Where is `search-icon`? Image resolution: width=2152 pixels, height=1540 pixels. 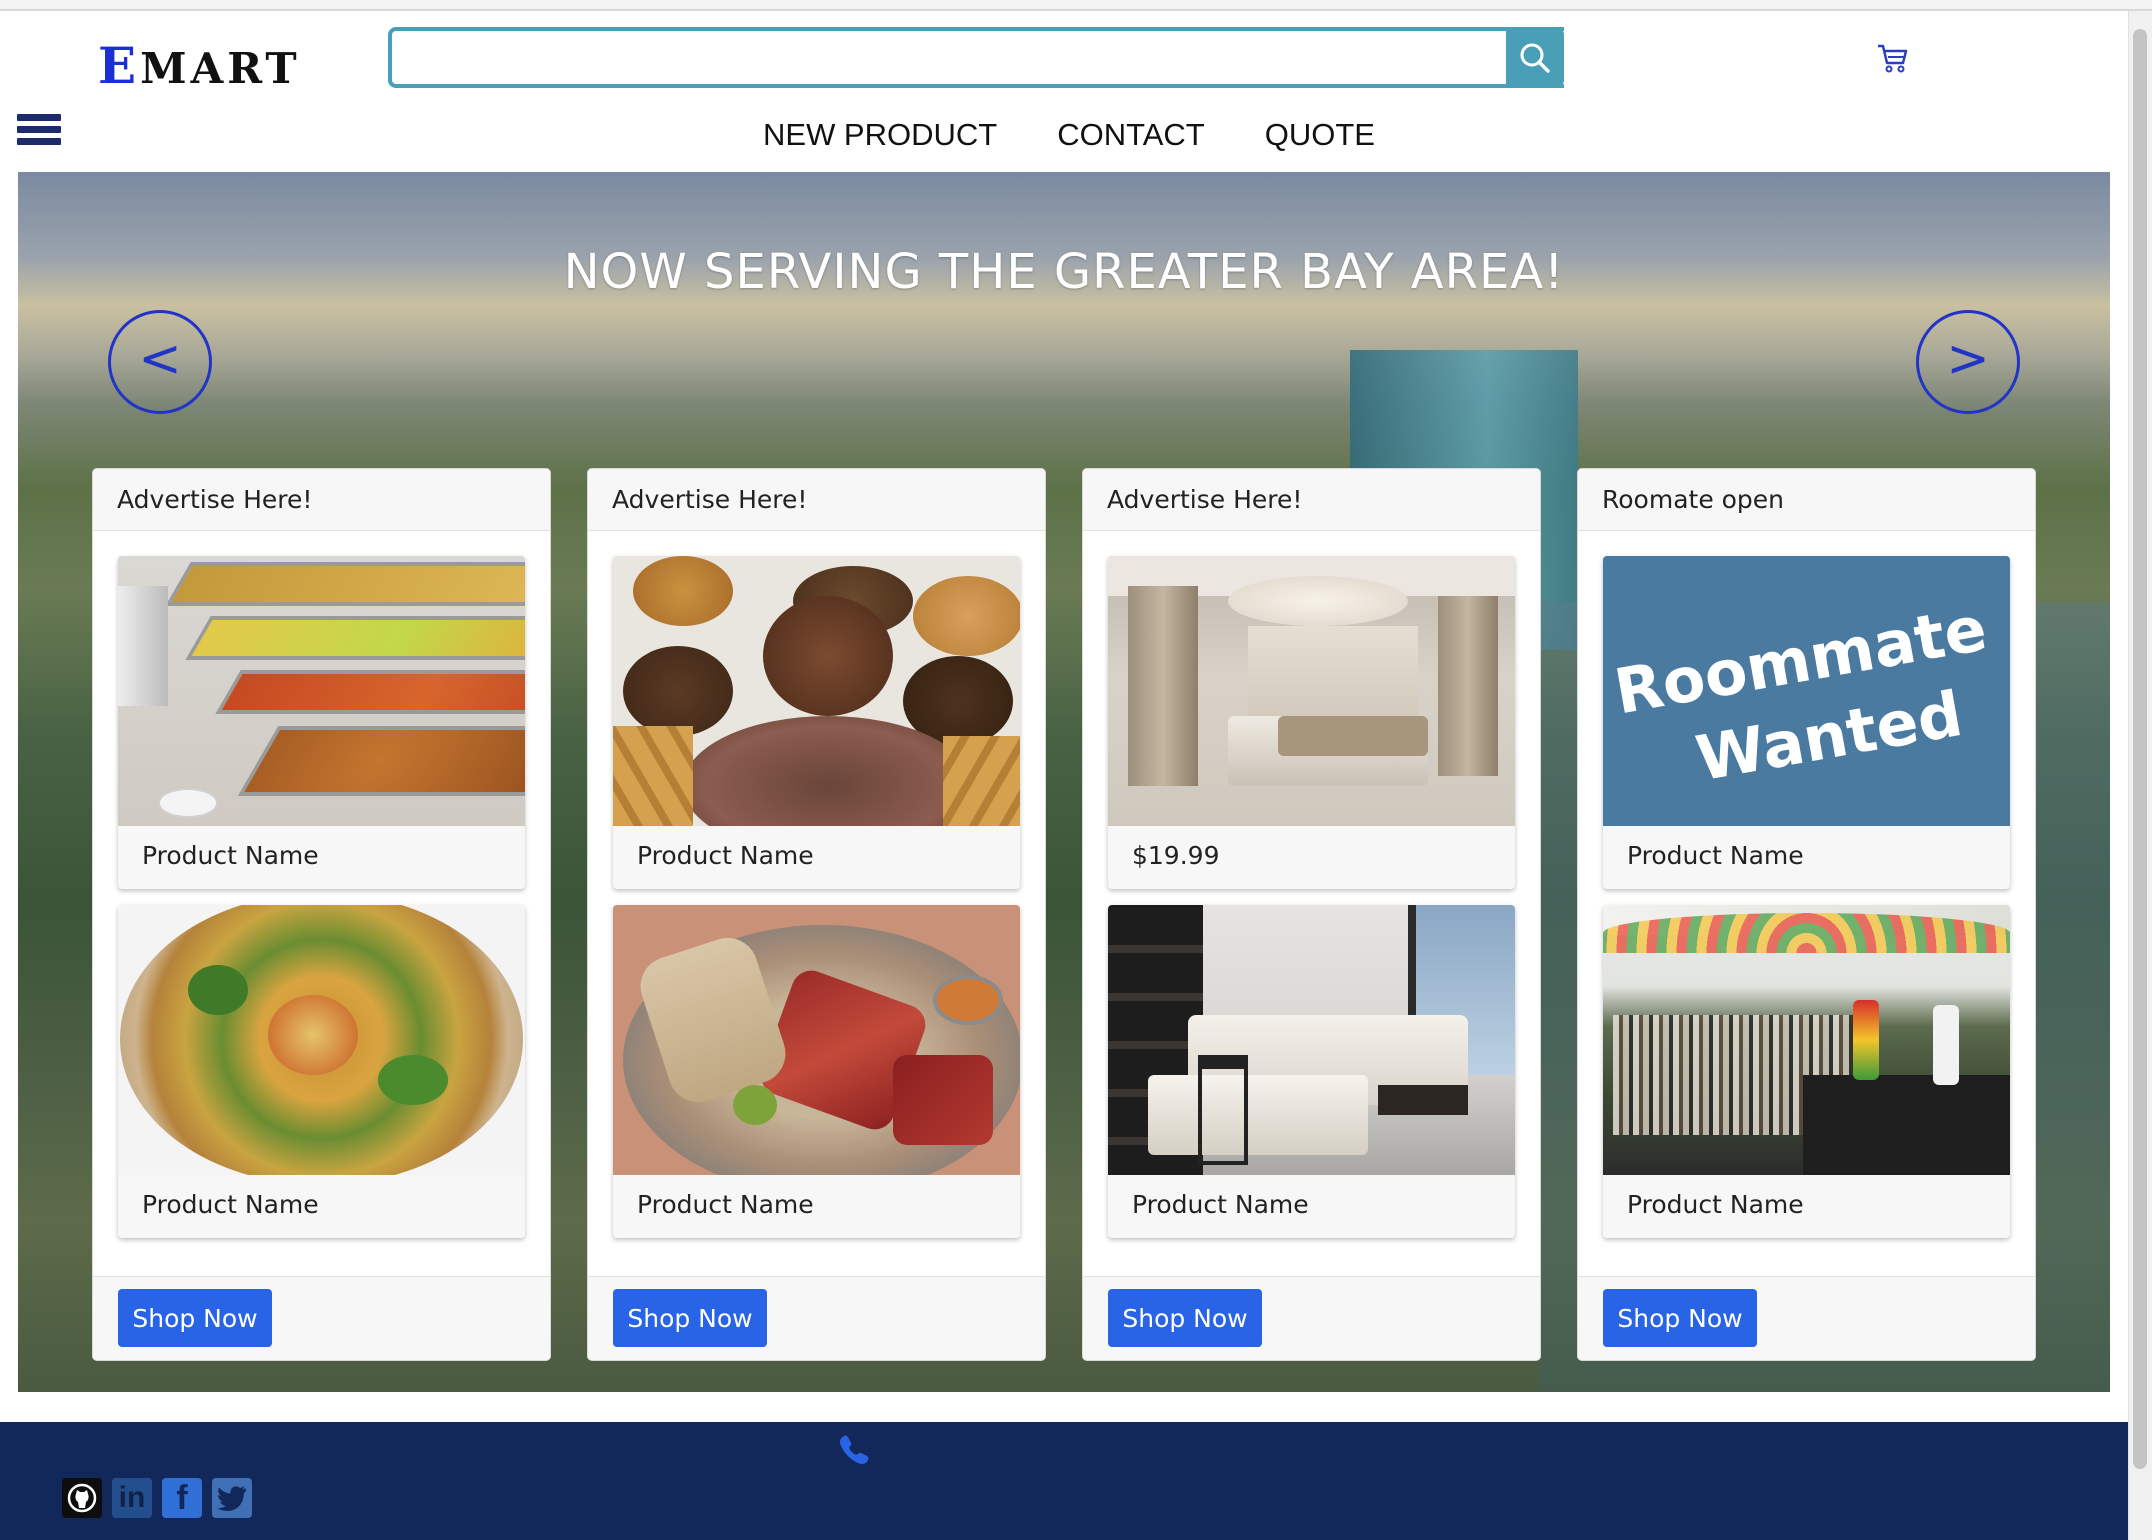
search-icon is located at coordinates (1535, 58).